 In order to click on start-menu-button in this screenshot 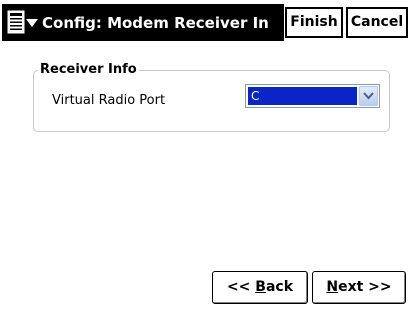, I will do `click(21, 22)`.